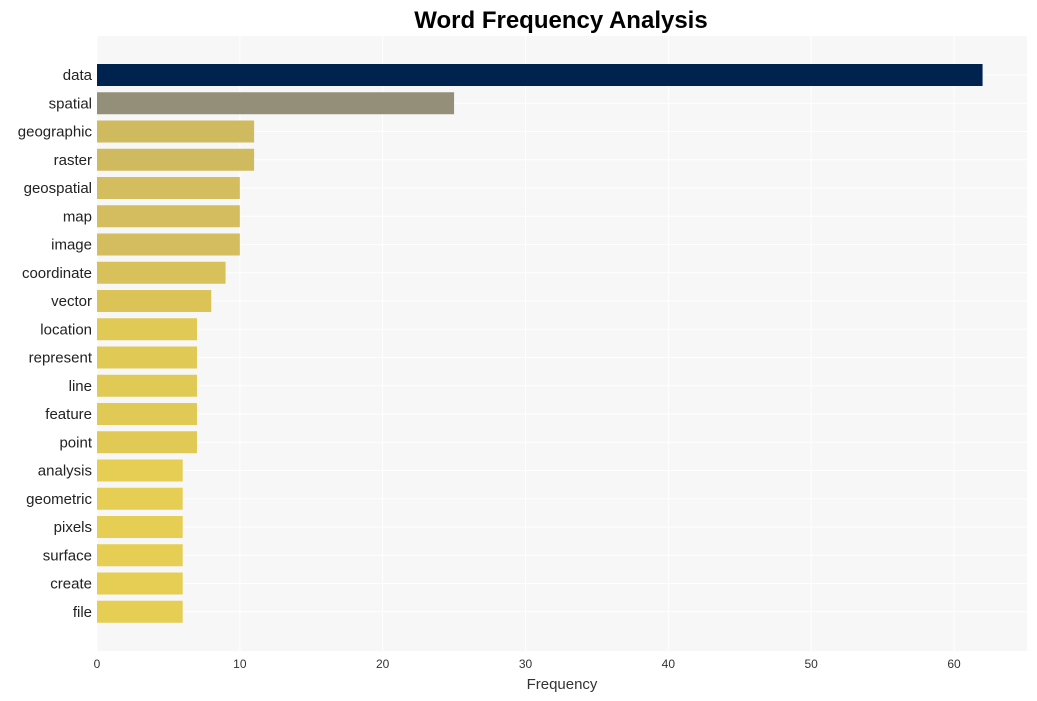 This screenshot has height=701, width=1037. I want to click on bar-file, so click(140, 611).